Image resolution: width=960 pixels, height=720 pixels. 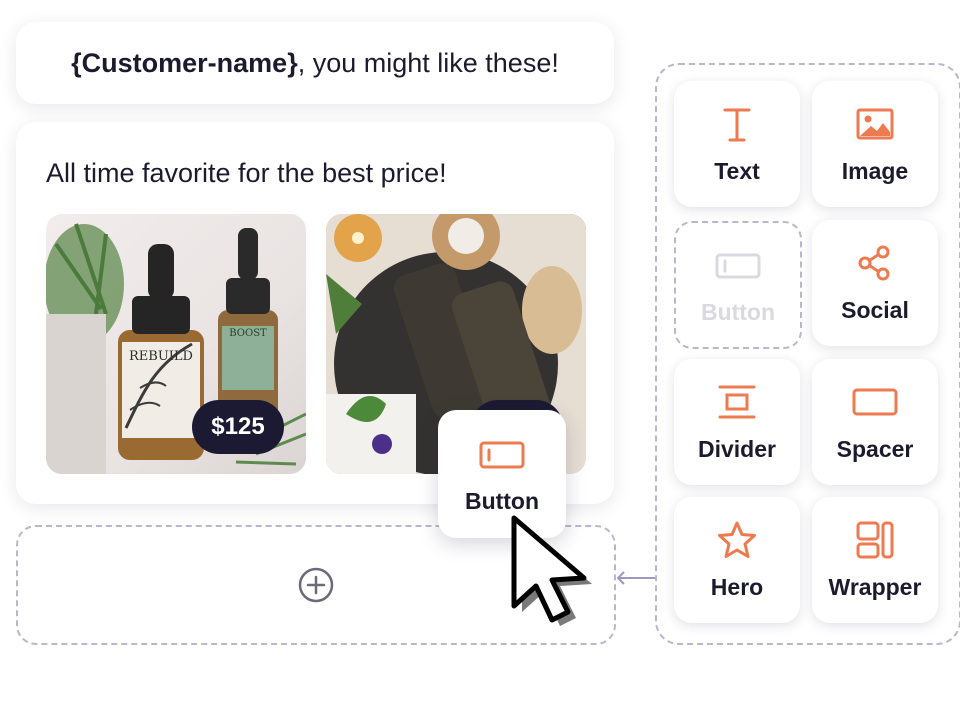 I want to click on wrapper-icon, so click(x=875, y=539).